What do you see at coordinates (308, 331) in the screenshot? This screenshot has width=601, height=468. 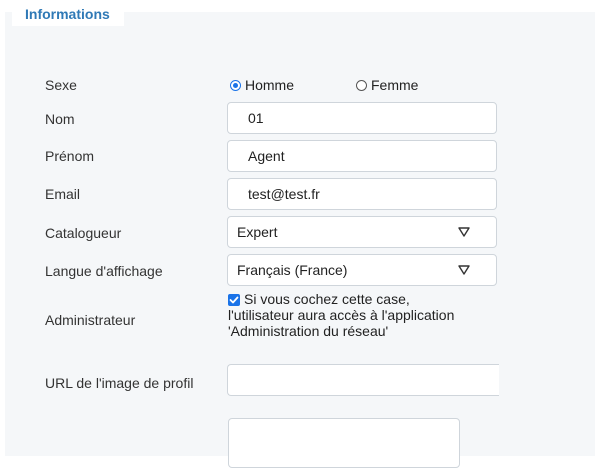 I see `admin-text-line3: 'Administration du réseau'` at bounding box center [308, 331].